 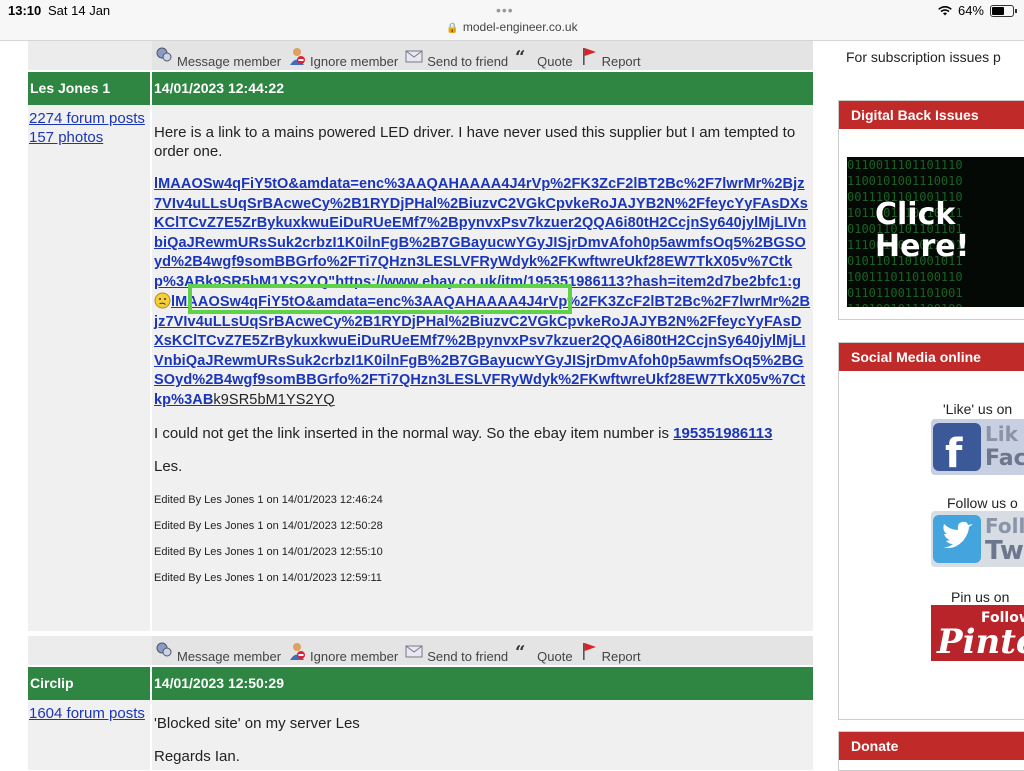 What do you see at coordinates (380, 299) in the screenshot?
I see `highlight-box` at bounding box center [380, 299].